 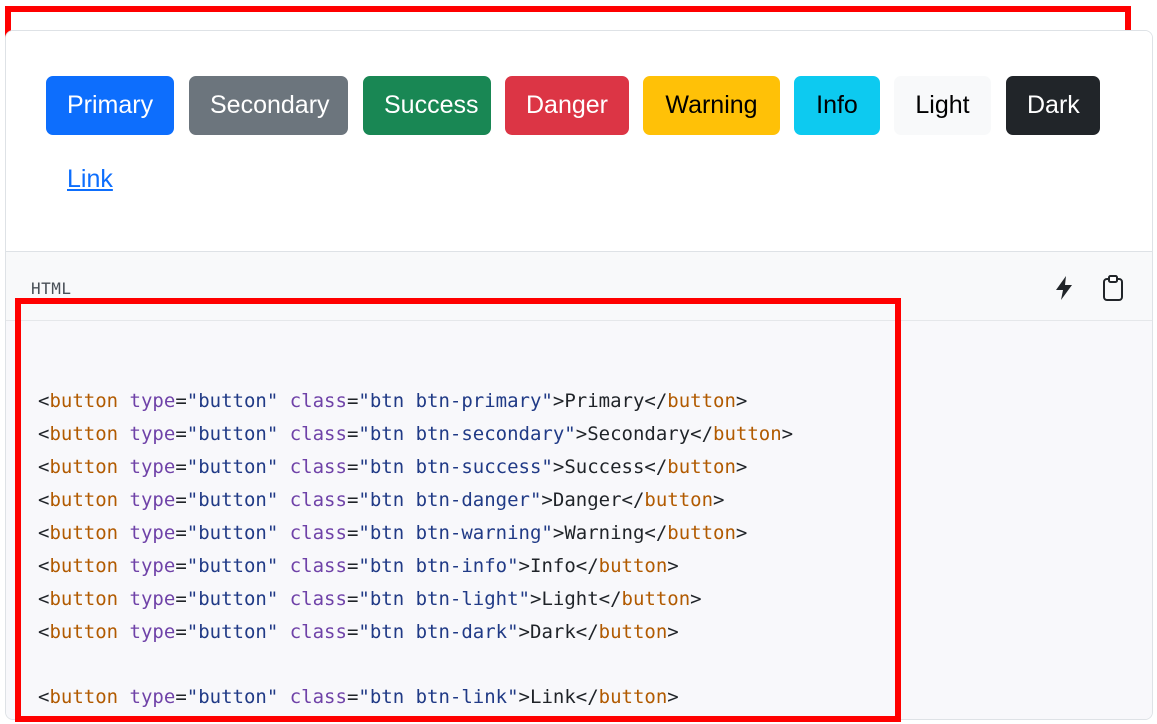 I want to click on danger-button: Danger, so click(x=567, y=105).